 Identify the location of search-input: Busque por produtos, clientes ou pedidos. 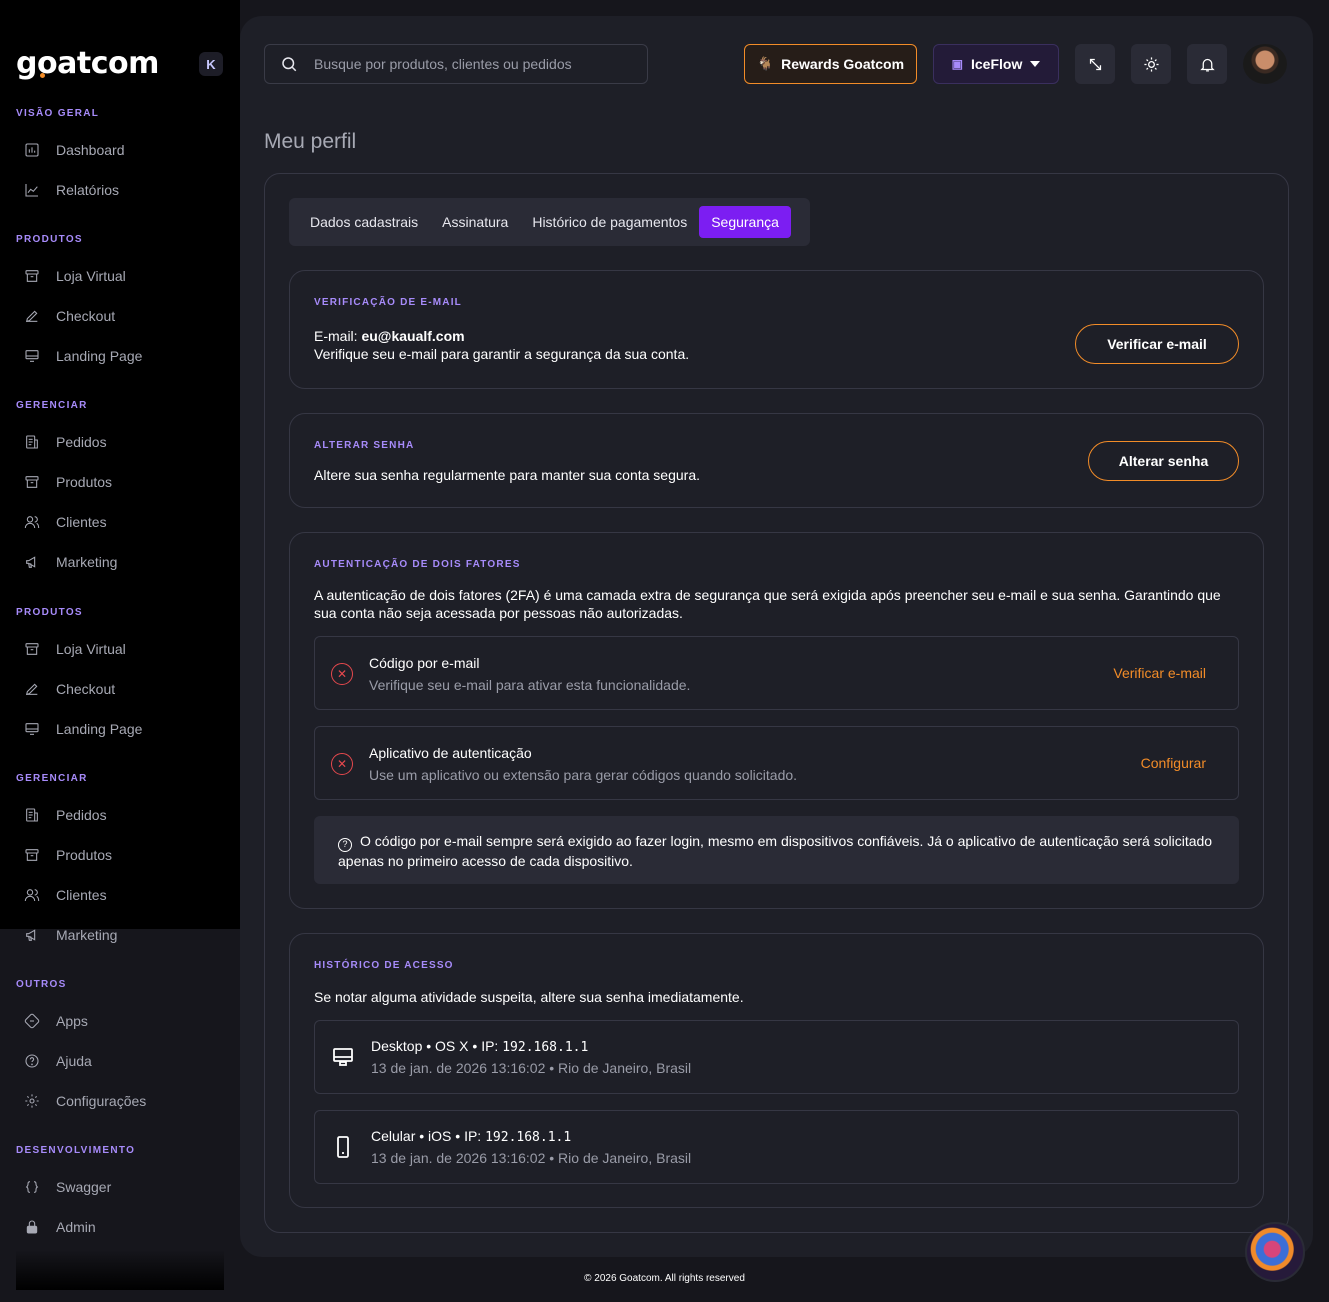
(456, 64).